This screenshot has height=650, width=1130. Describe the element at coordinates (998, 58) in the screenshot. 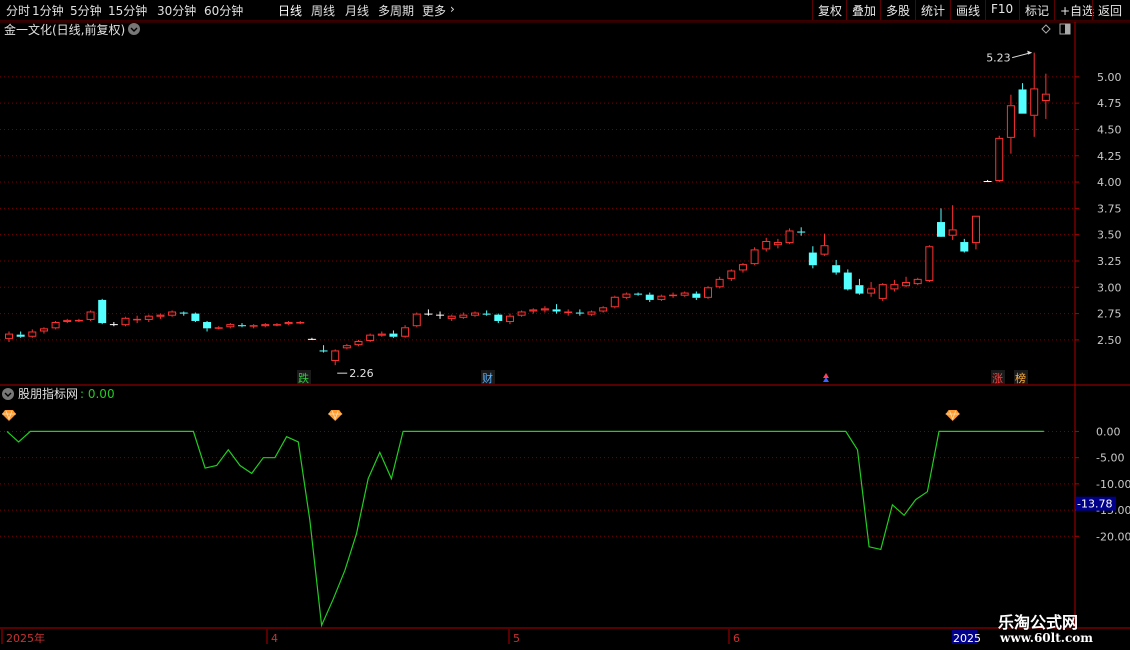

I see `max-price-label: 5.23` at that location.